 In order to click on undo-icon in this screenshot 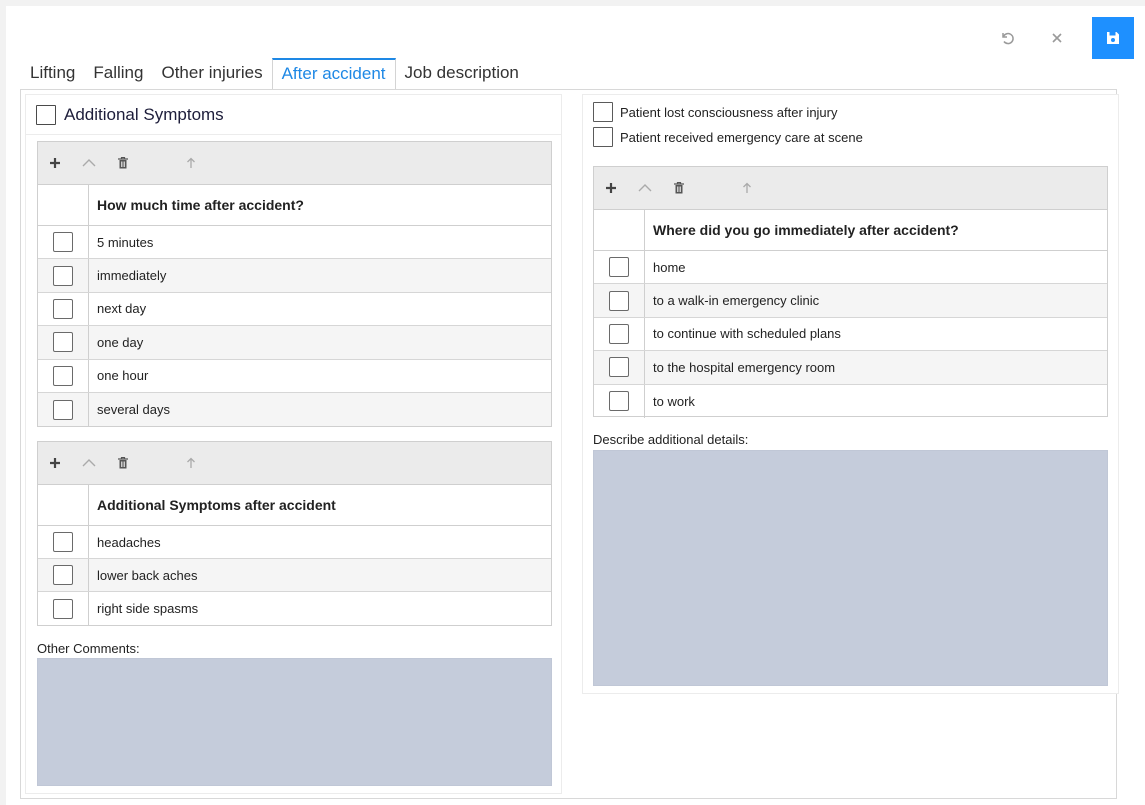, I will do `click(1008, 38)`.